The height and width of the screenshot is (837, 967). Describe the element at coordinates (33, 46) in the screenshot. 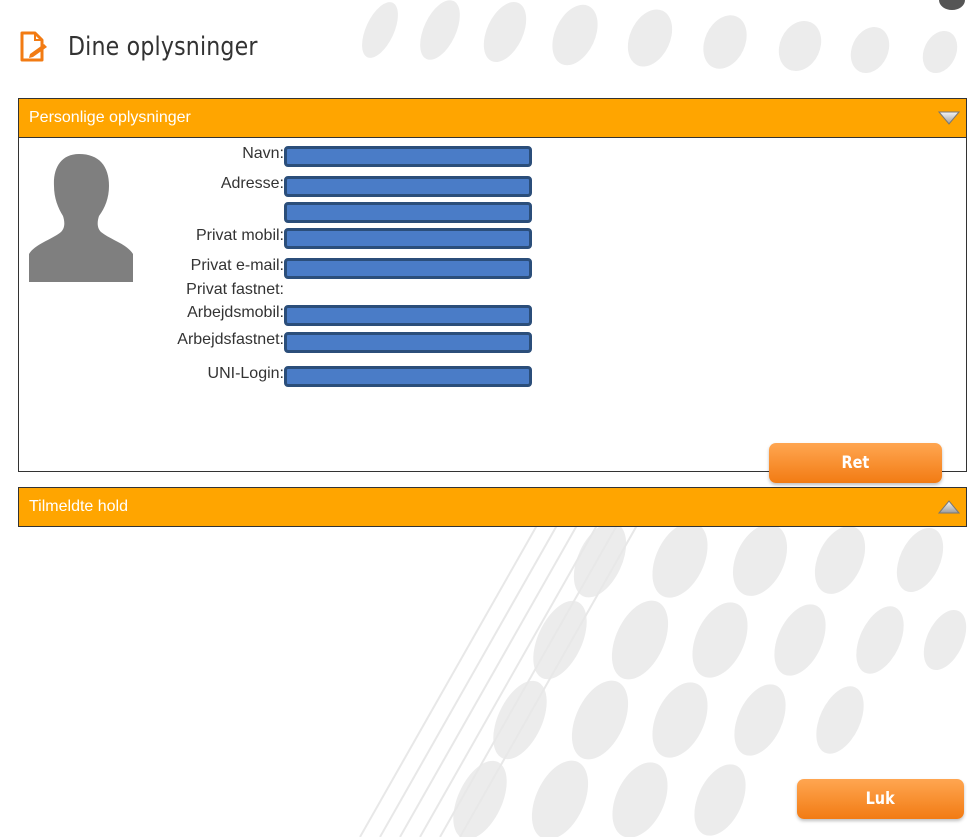

I see `document-edit-icon` at that location.